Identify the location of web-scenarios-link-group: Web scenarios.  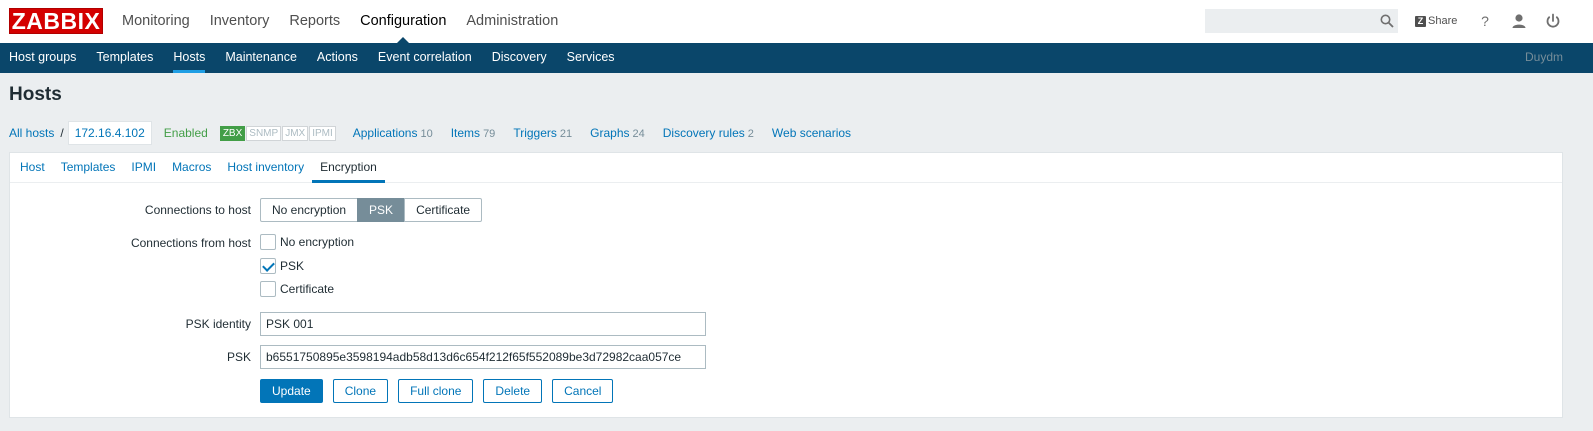
(811, 133).